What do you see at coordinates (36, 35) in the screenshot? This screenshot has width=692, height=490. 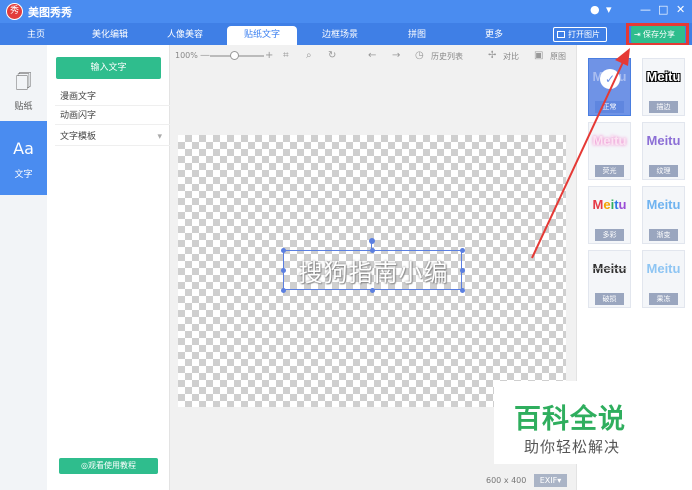 I see `tab-home: 主页` at bounding box center [36, 35].